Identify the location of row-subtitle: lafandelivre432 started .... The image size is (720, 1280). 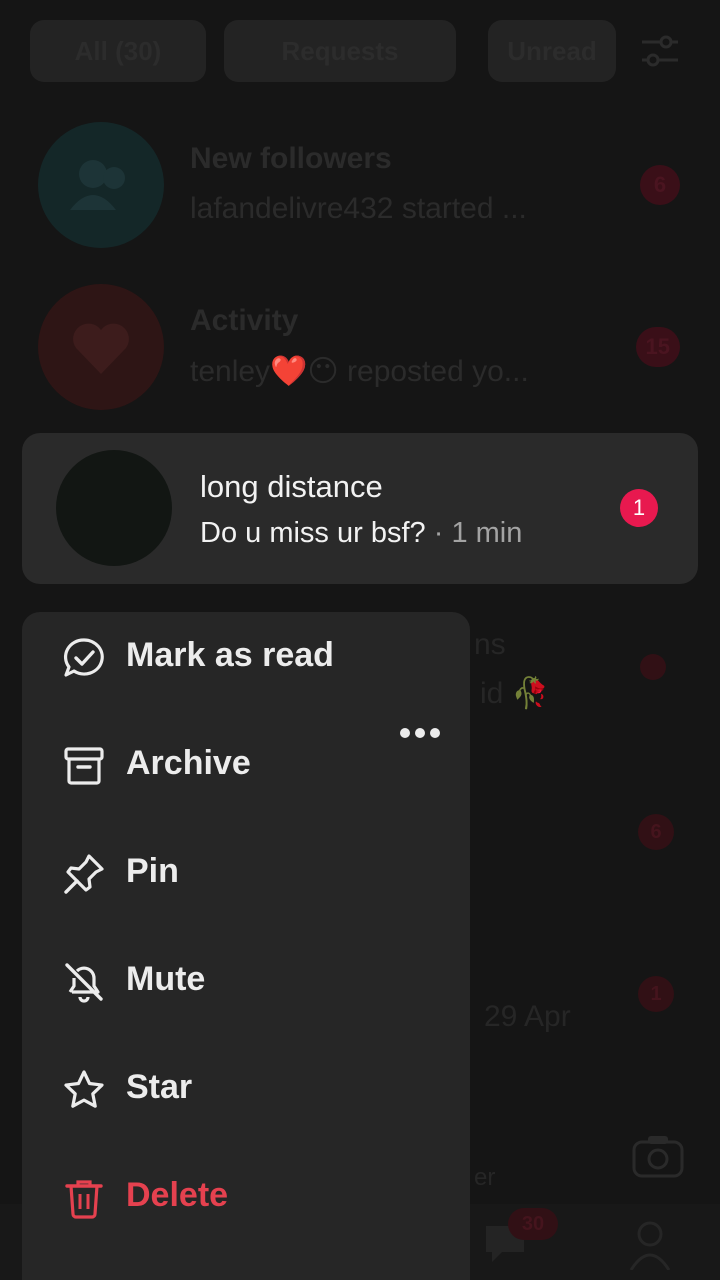
(358, 208).